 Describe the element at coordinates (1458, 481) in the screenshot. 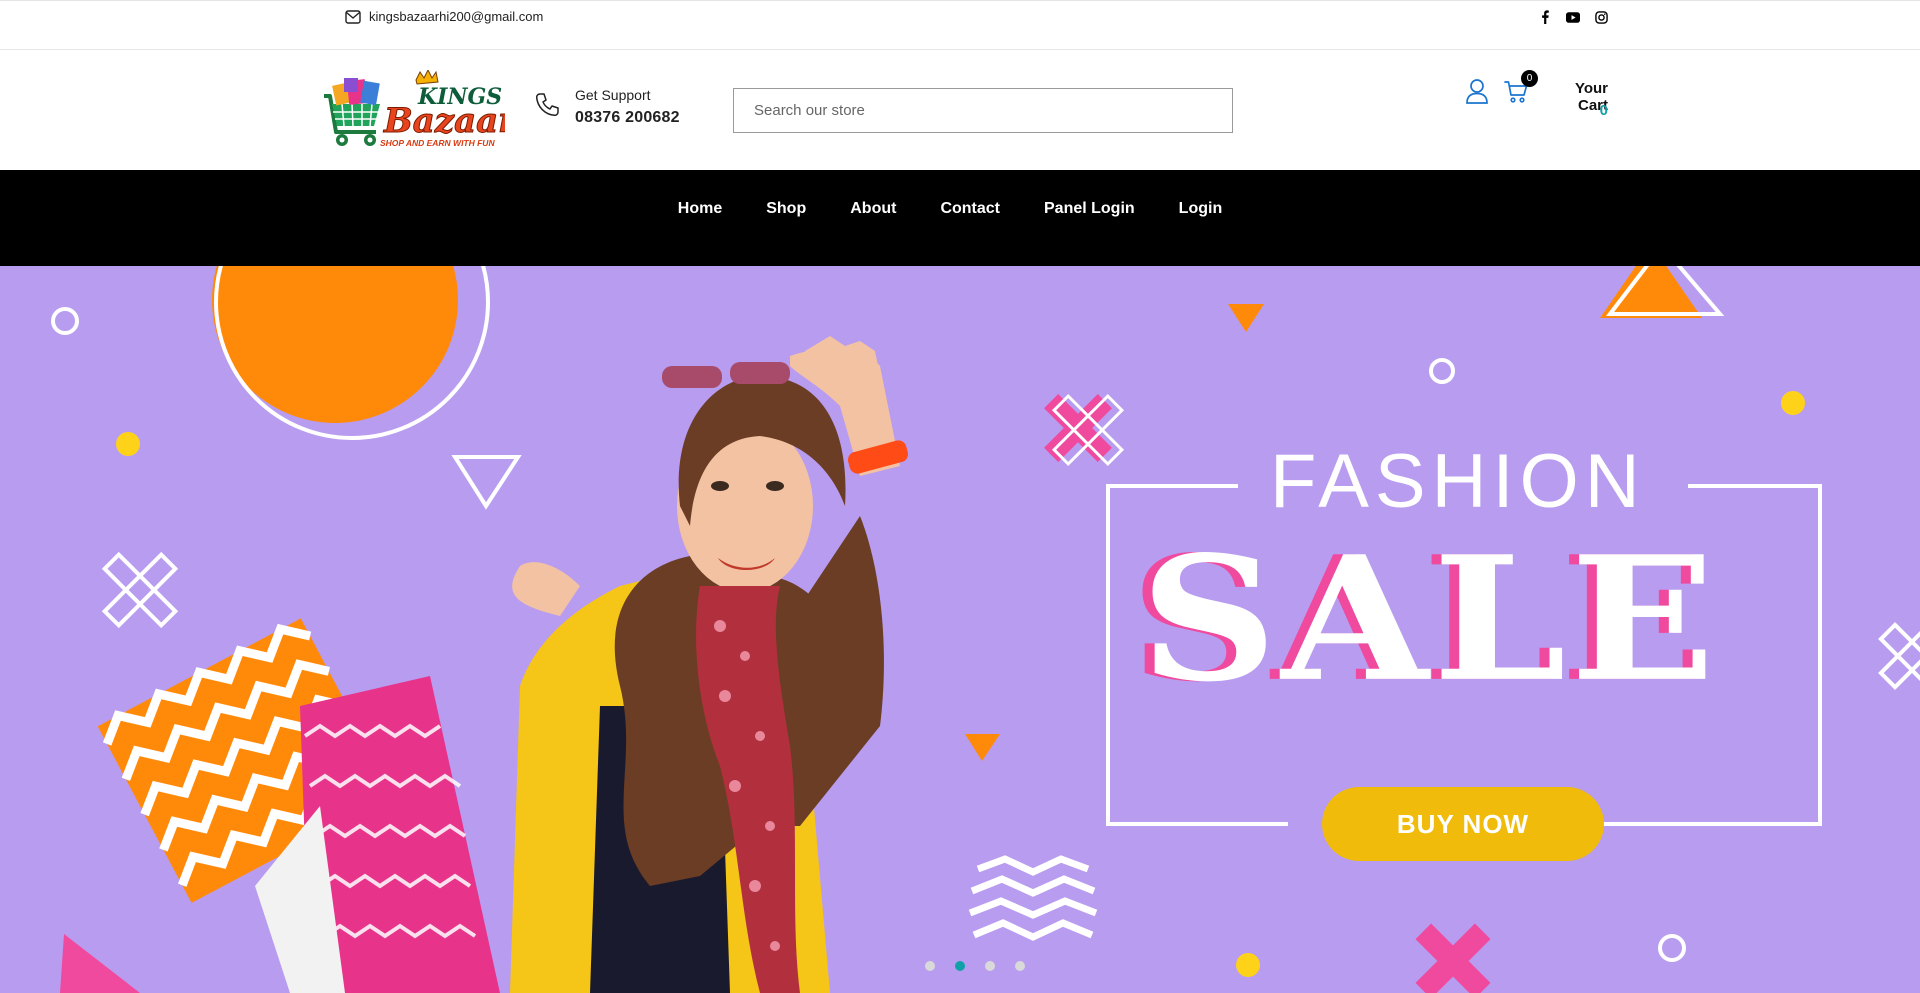

I see `hero-headline-fashion: FASHION` at that location.